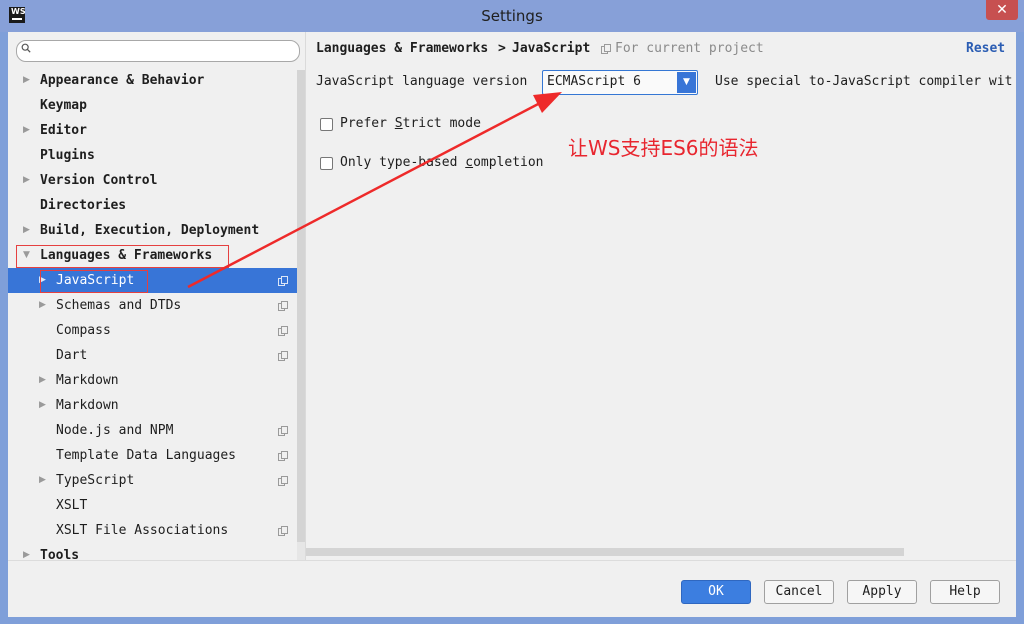 The width and height of the screenshot is (1024, 624). Describe the element at coordinates (26, 48) in the screenshot. I see `search-icon` at that location.